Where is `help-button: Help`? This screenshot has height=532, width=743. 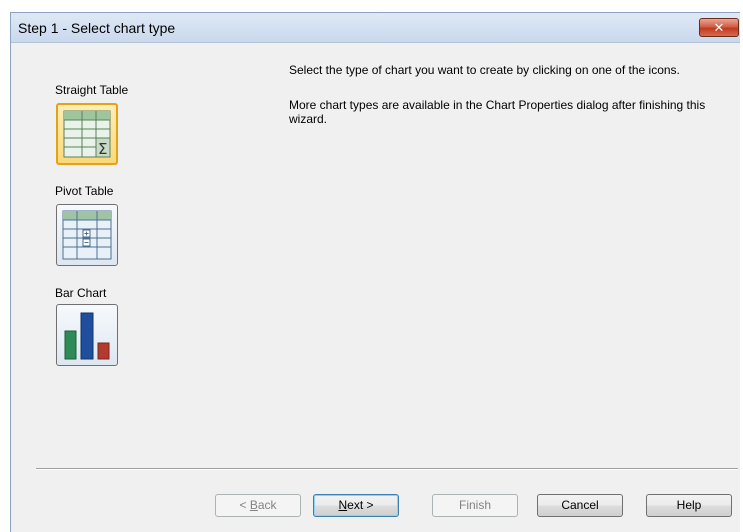 help-button: Help is located at coordinates (689, 505).